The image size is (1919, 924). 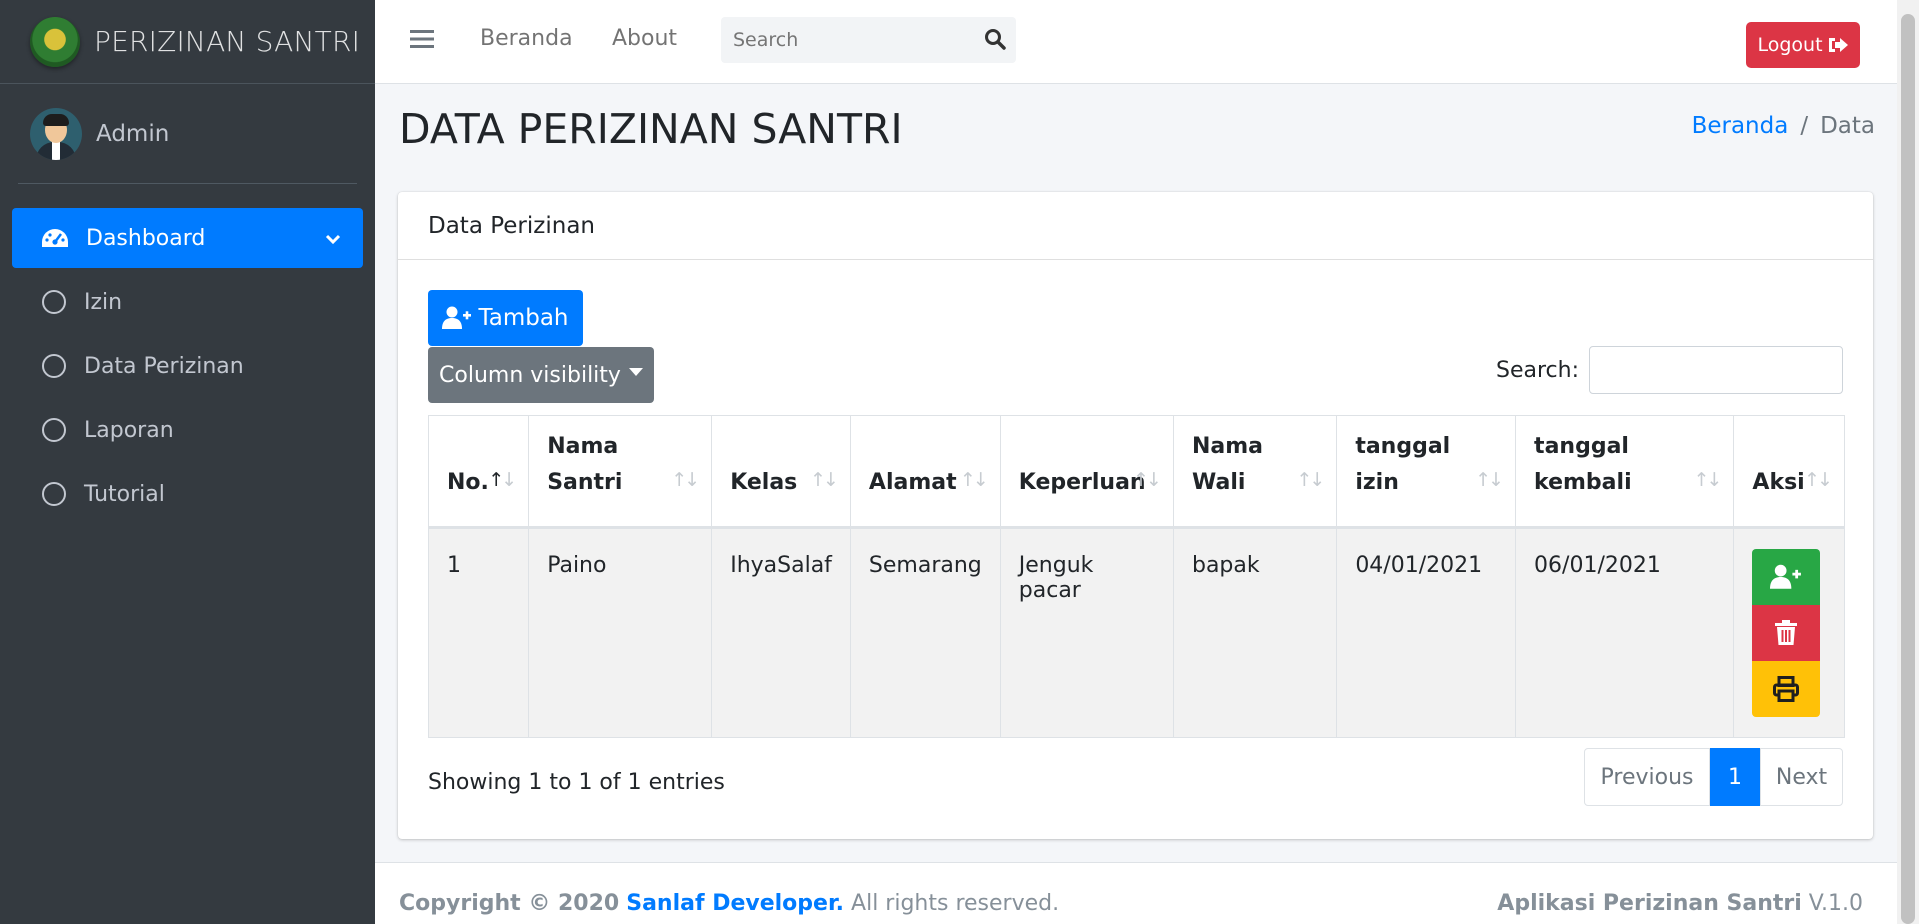 I want to click on sidebar-item-label: Laporan, so click(x=129, y=430).